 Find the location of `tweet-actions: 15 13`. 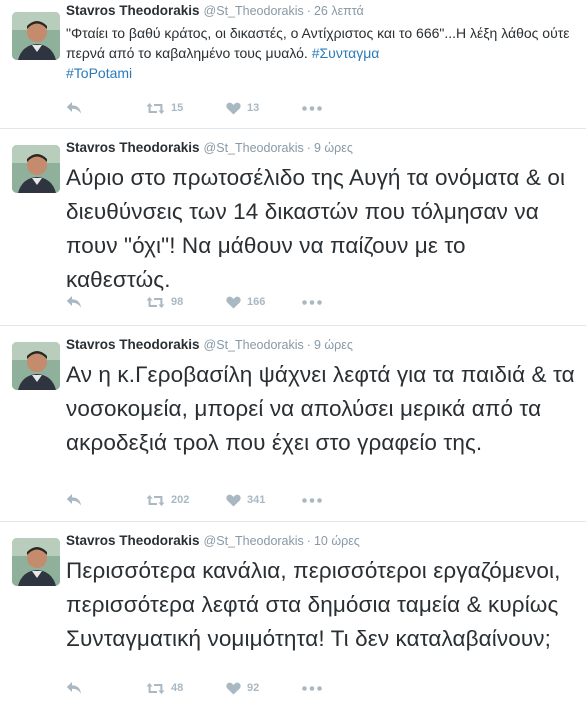

tweet-actions: 15 13 is located at coordinates (194, 108).